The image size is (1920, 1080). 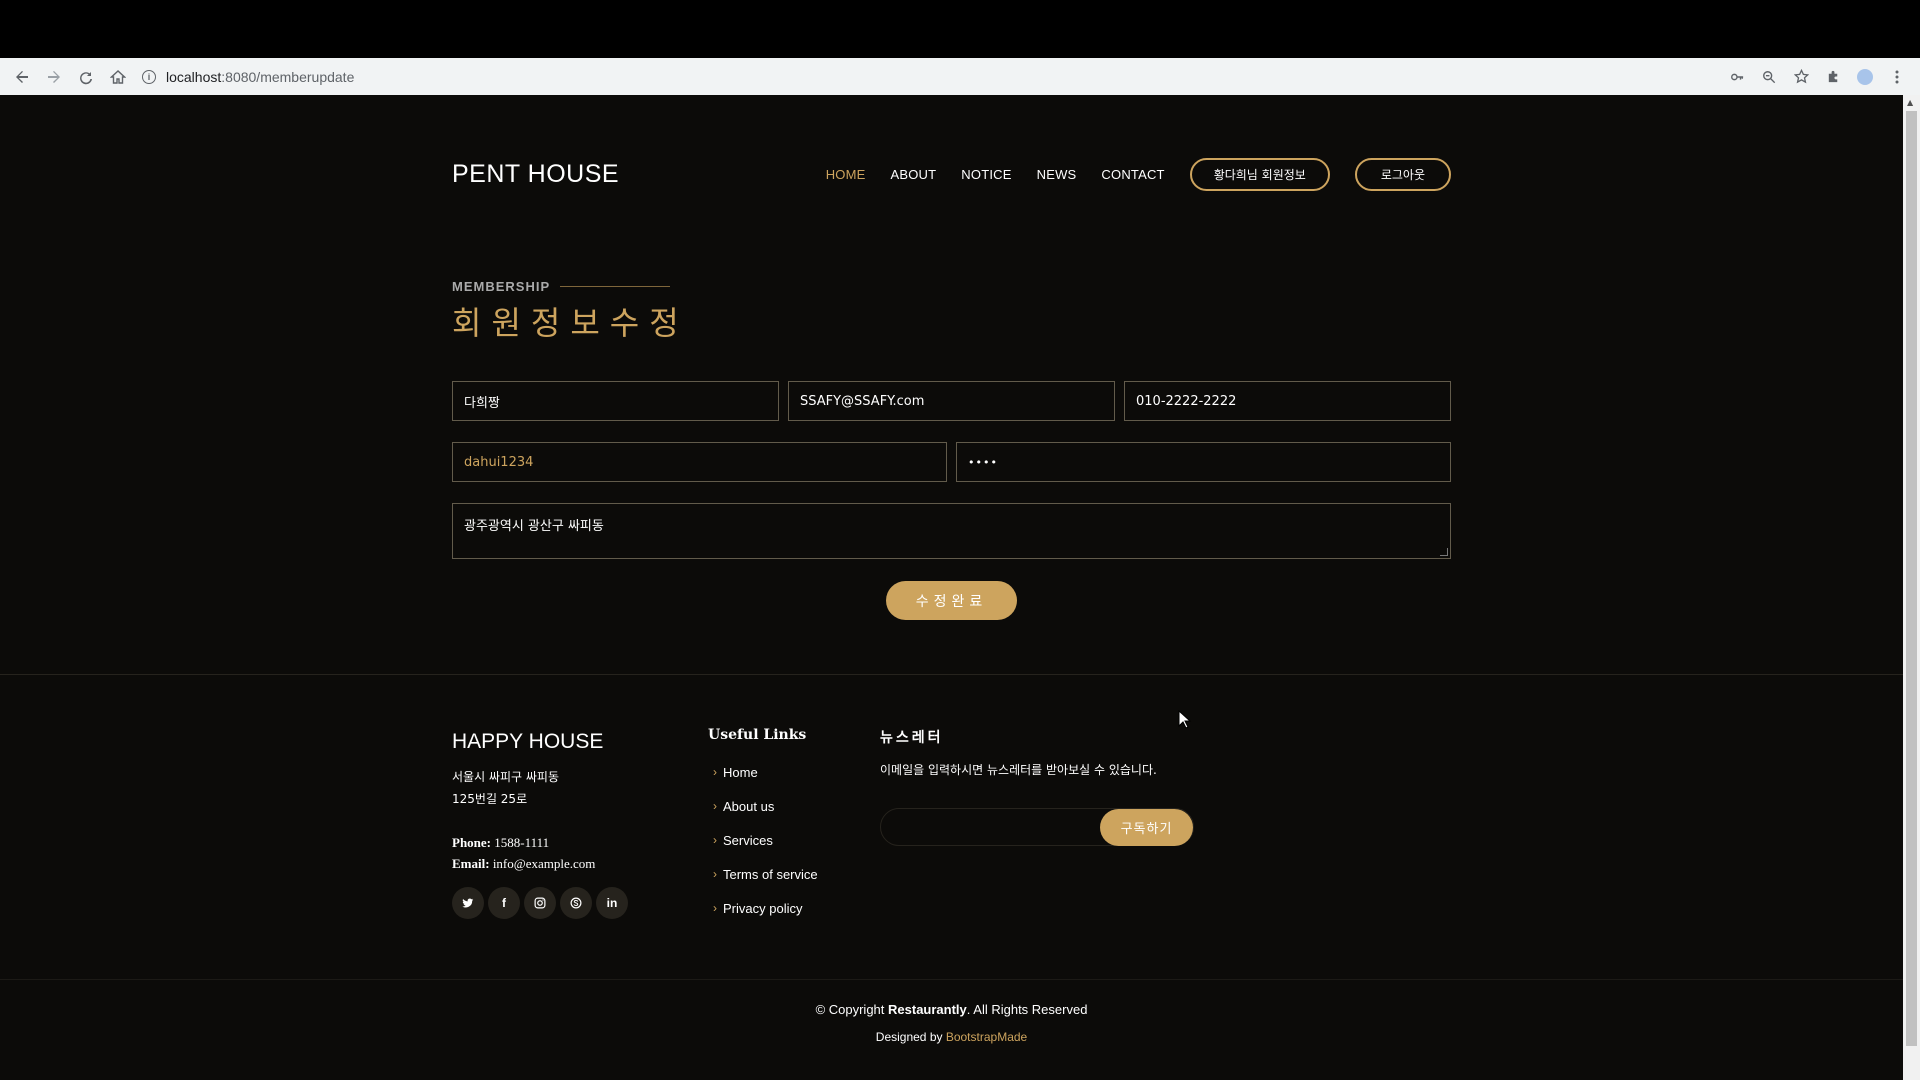 What do you see at coordinates (1259, 174) in the screenshot?
I see `member-info-button: 황다희님 회원정보` at bounding box center [1259, 174].